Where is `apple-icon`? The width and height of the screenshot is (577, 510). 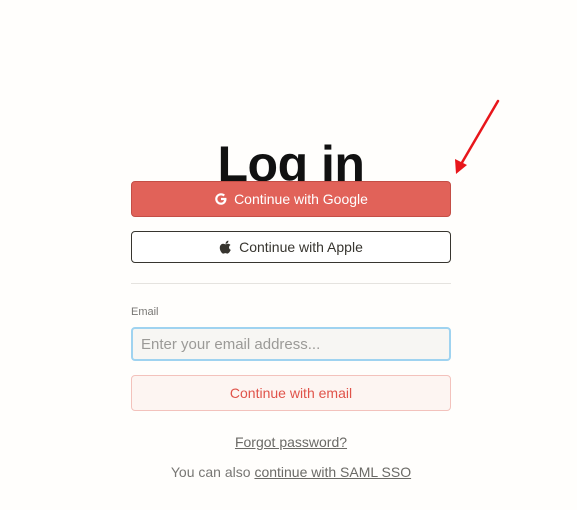 apple-icon is located at coordinates (226, 247).